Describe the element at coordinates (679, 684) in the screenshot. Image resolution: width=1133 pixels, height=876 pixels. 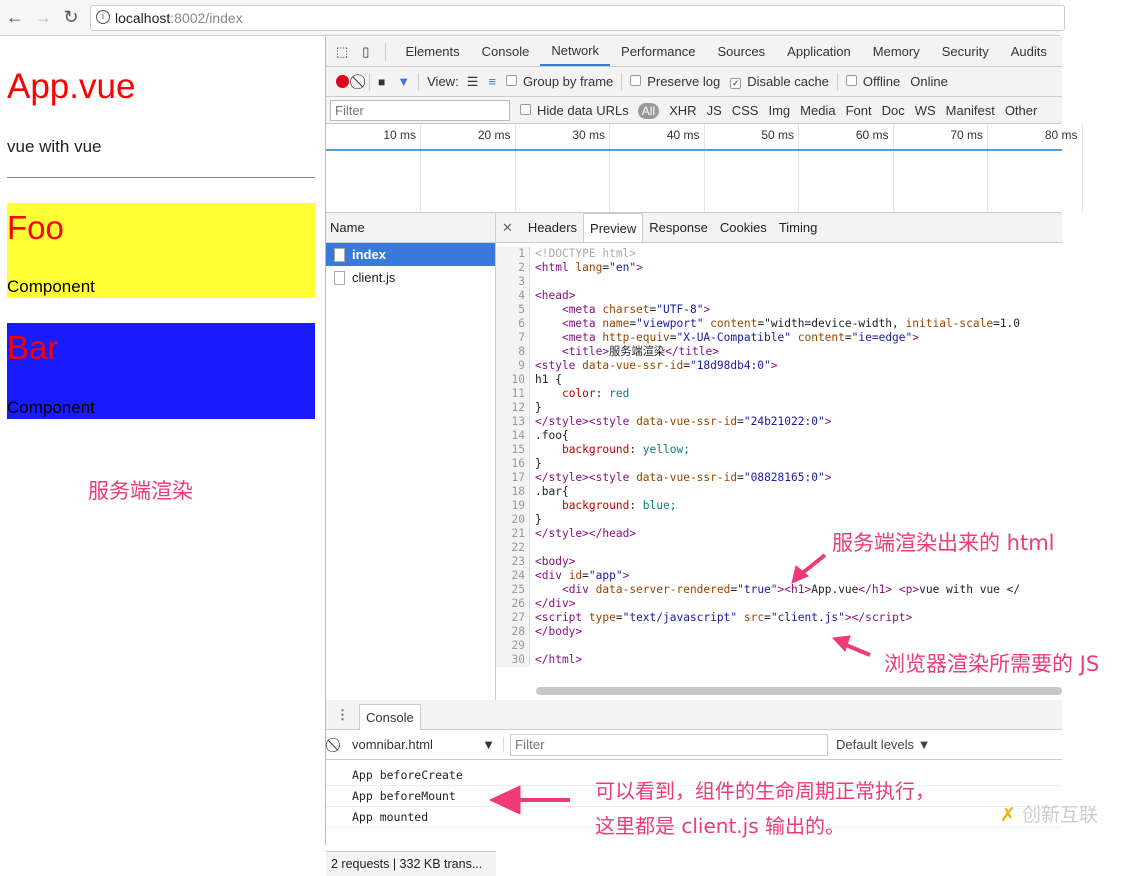
I see `annotation-arrows` at that location.